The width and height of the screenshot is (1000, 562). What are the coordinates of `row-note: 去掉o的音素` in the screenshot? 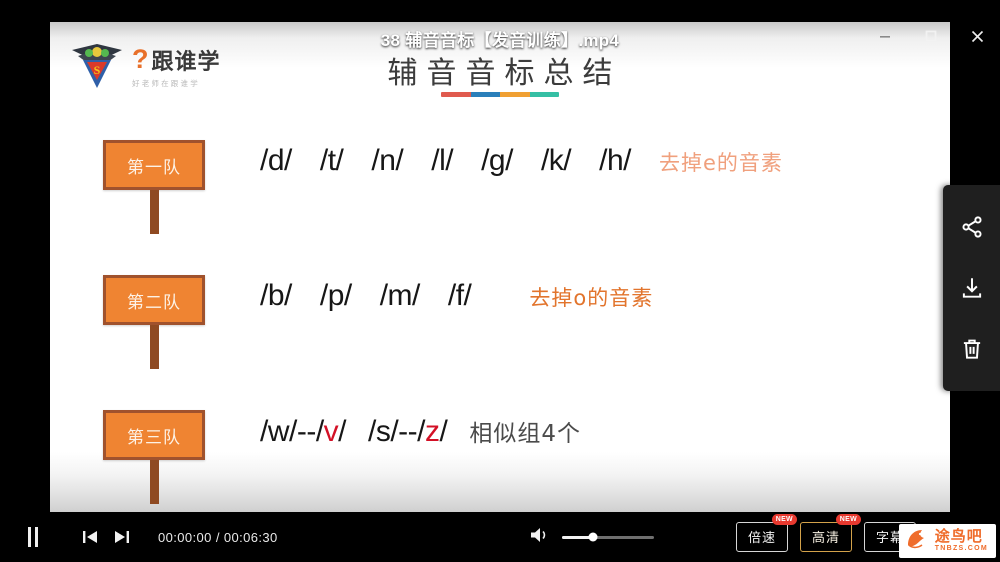 It's located at (591, 298).